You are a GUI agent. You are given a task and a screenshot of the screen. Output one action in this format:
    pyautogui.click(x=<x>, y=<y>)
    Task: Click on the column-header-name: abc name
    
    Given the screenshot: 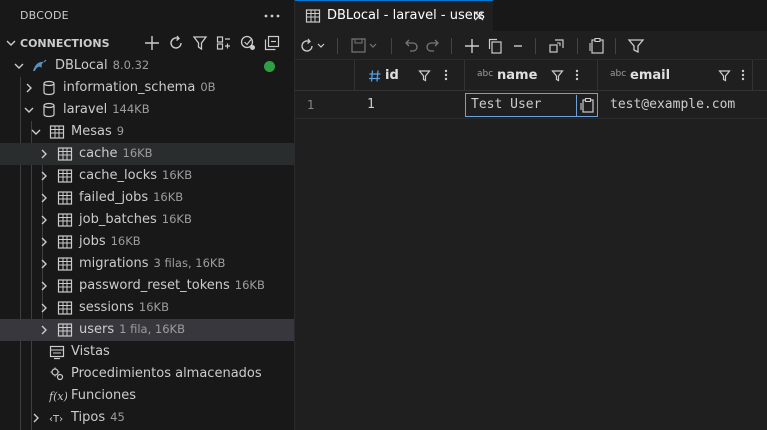 What is the action you would take?
    pyautogui.click(x=531, y=75)
    